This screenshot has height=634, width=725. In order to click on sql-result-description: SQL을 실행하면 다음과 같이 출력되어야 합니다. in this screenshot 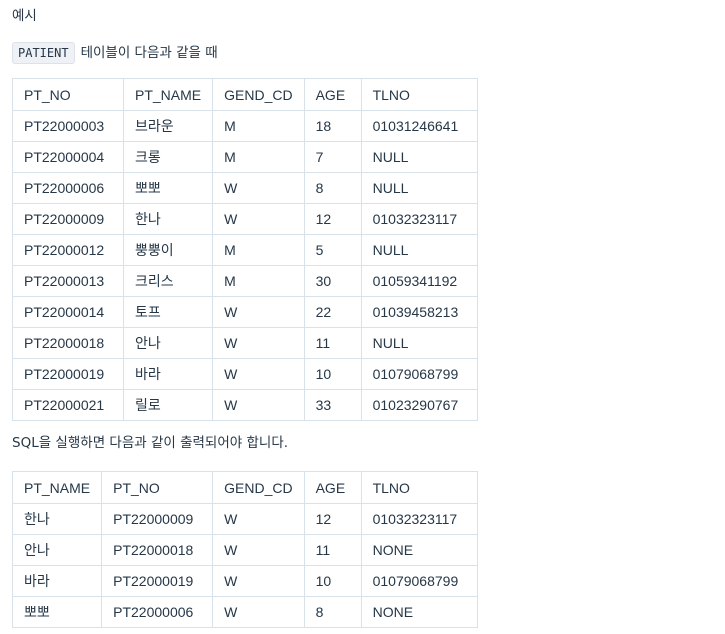, I will do `click(150, 443)`.